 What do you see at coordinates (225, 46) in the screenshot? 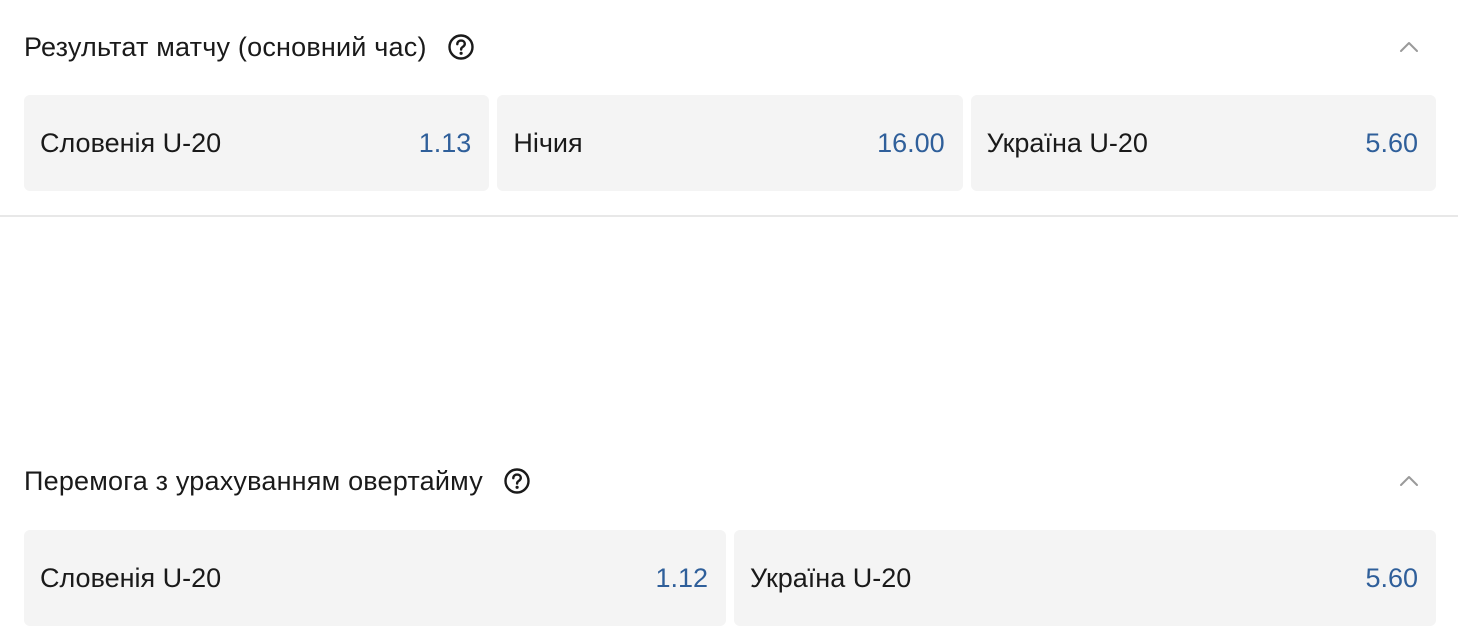
I see `market-title: Результат матчу (основний час)` at bounding box center [225, 46].